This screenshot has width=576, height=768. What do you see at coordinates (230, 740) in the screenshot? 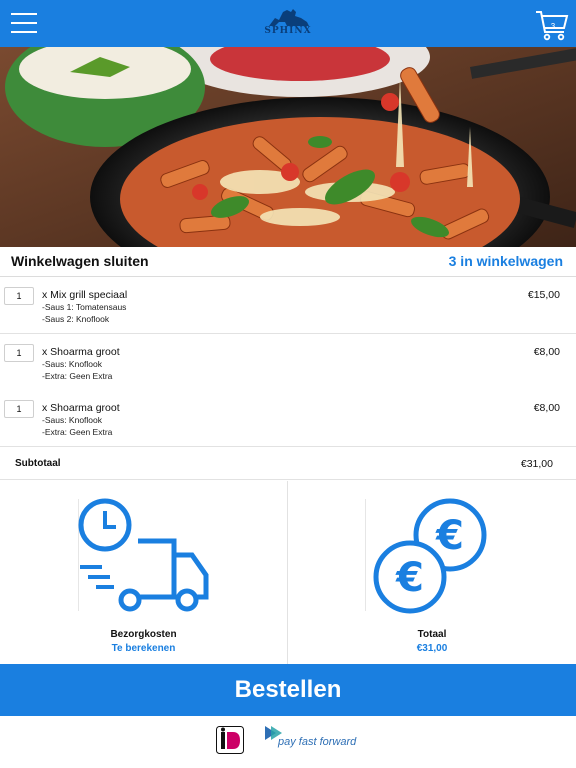
I see `ideal-logo` at bounding box center [230, 740].